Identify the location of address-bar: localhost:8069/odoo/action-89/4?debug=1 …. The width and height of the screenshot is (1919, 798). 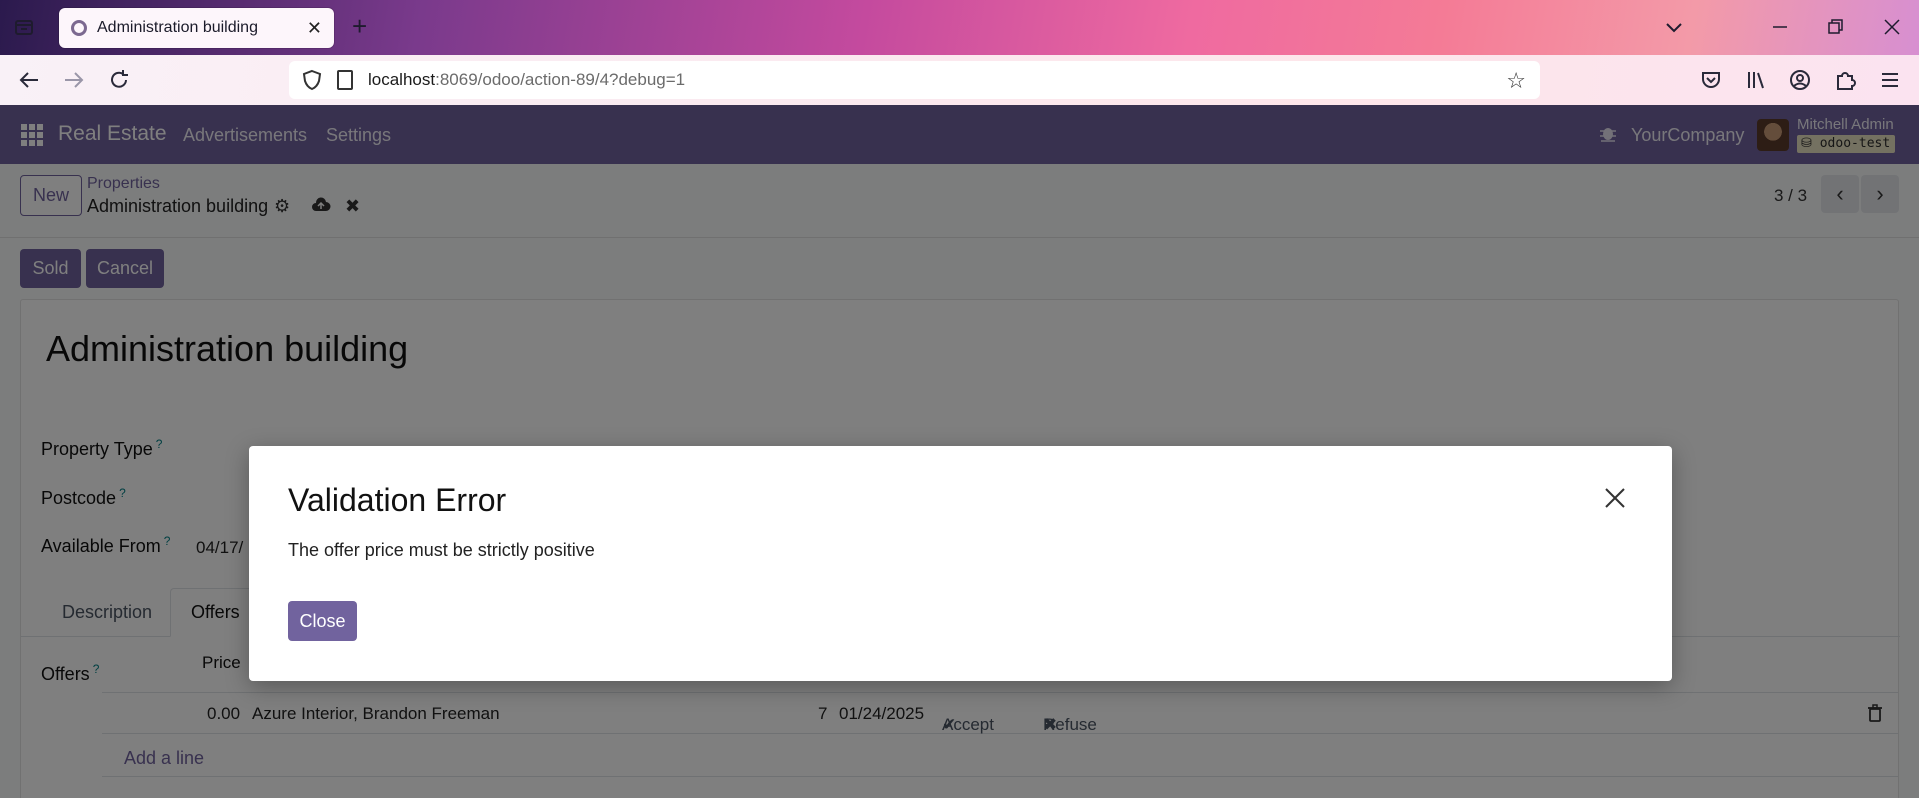
(914, 80).